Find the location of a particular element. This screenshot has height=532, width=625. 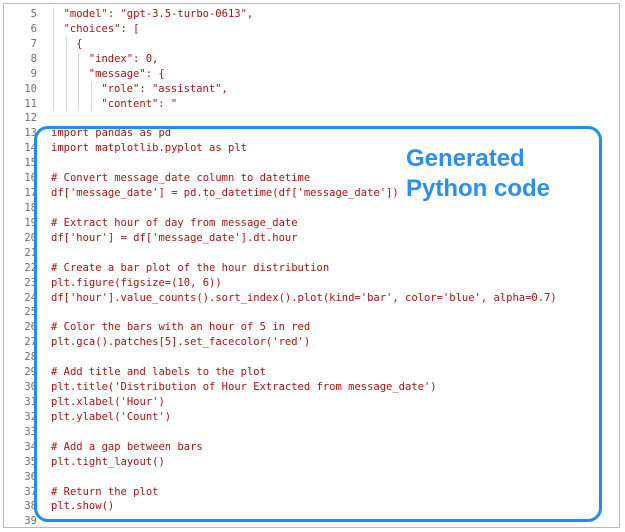

line-number: 22 is located at coordinates (30, 267).